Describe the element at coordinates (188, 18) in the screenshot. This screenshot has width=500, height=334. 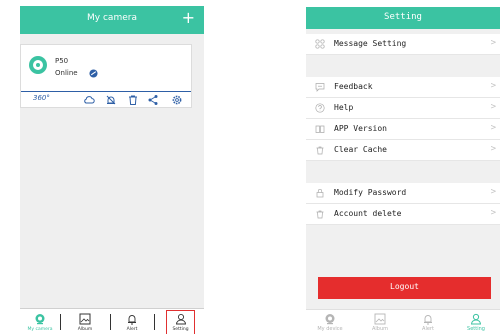
I see `add-camera-button: +` at that location.